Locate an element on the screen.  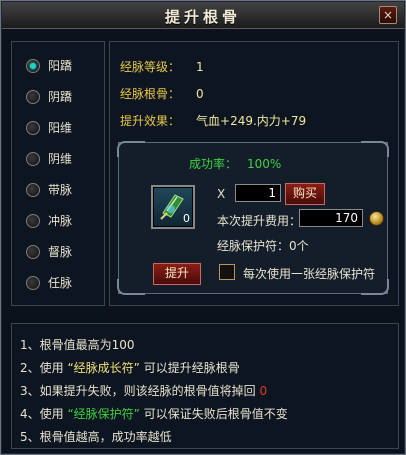
note-text: 2、使用 is located at coordinates (44, 368).